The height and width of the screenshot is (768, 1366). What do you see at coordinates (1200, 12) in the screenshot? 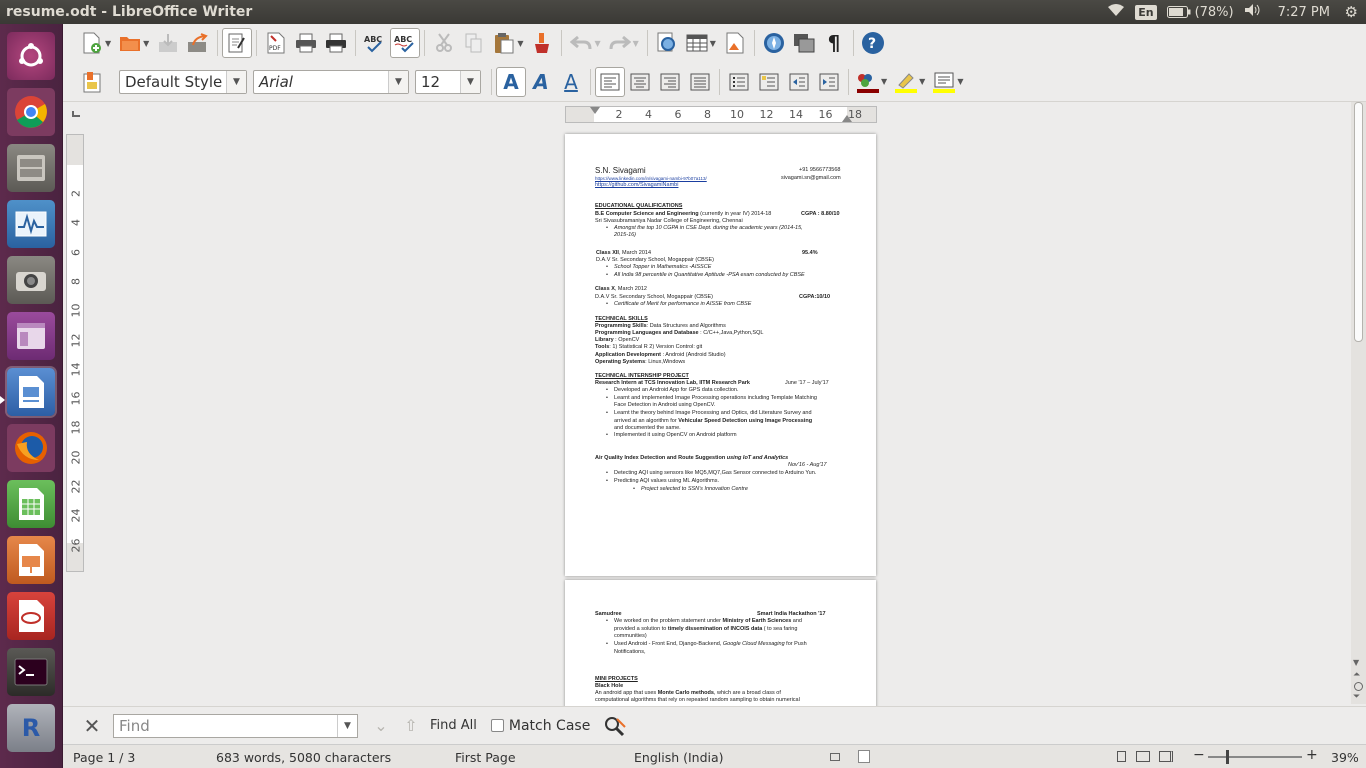
I see `battery-indicator: (78%)` at bounding box center [1200, 12].